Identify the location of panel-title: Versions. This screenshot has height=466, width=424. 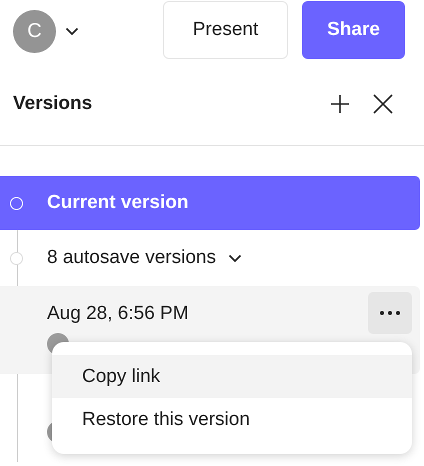
(53, 103).